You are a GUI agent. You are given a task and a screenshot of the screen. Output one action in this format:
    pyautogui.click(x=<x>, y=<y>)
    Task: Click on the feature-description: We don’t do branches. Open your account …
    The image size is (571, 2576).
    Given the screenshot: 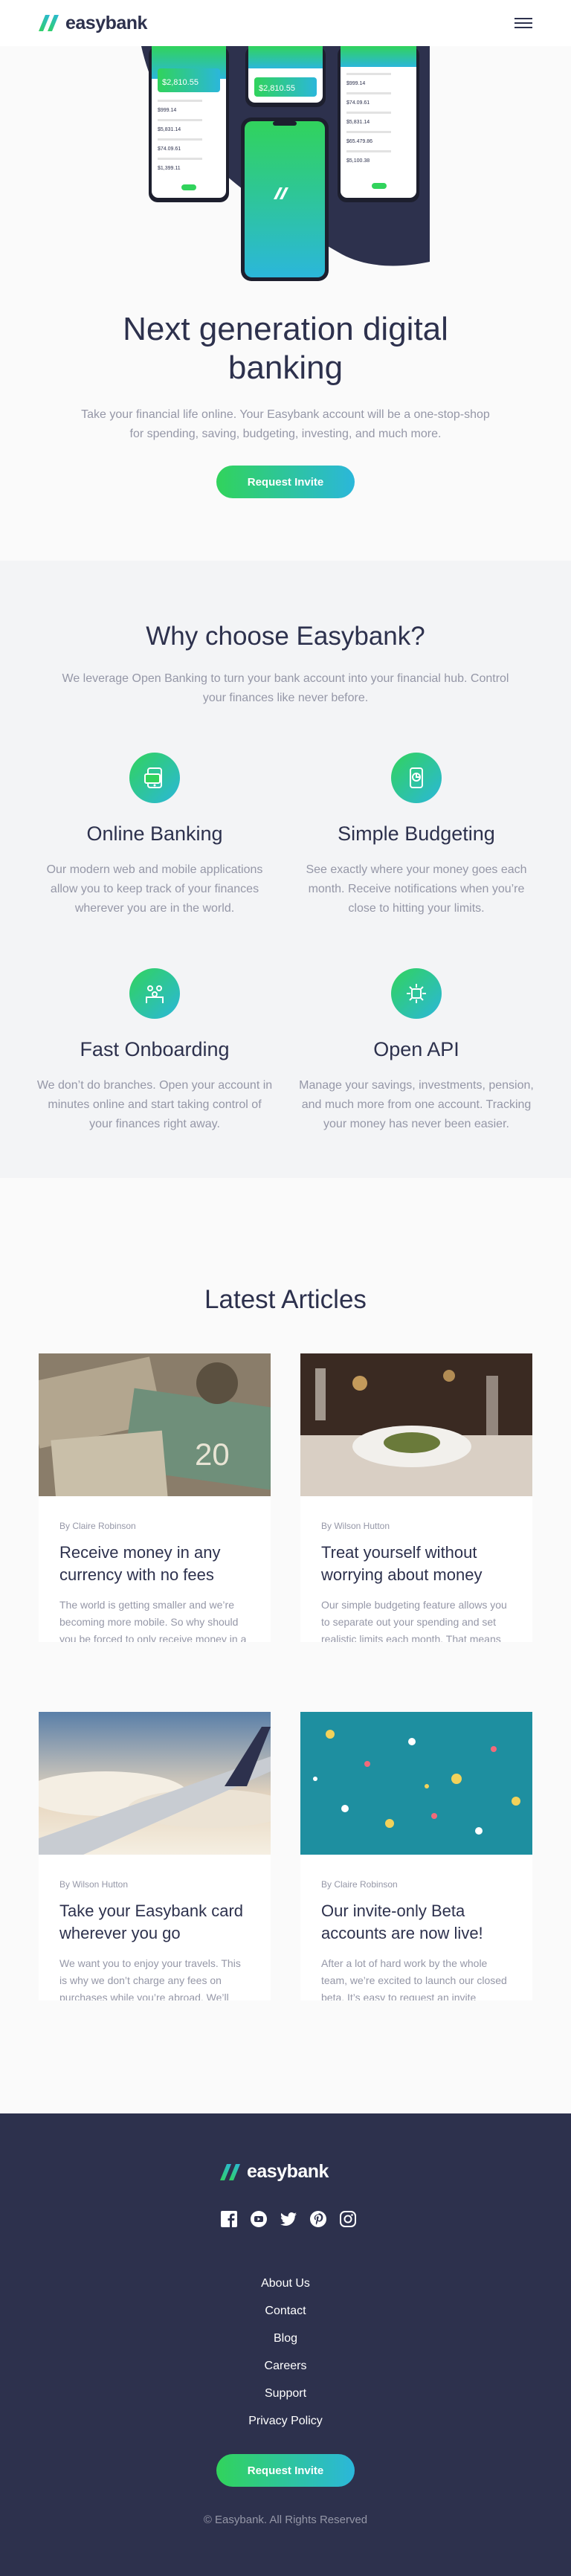 What is the action you would take?
    pyautogui.click(x=154, y=1104)
    